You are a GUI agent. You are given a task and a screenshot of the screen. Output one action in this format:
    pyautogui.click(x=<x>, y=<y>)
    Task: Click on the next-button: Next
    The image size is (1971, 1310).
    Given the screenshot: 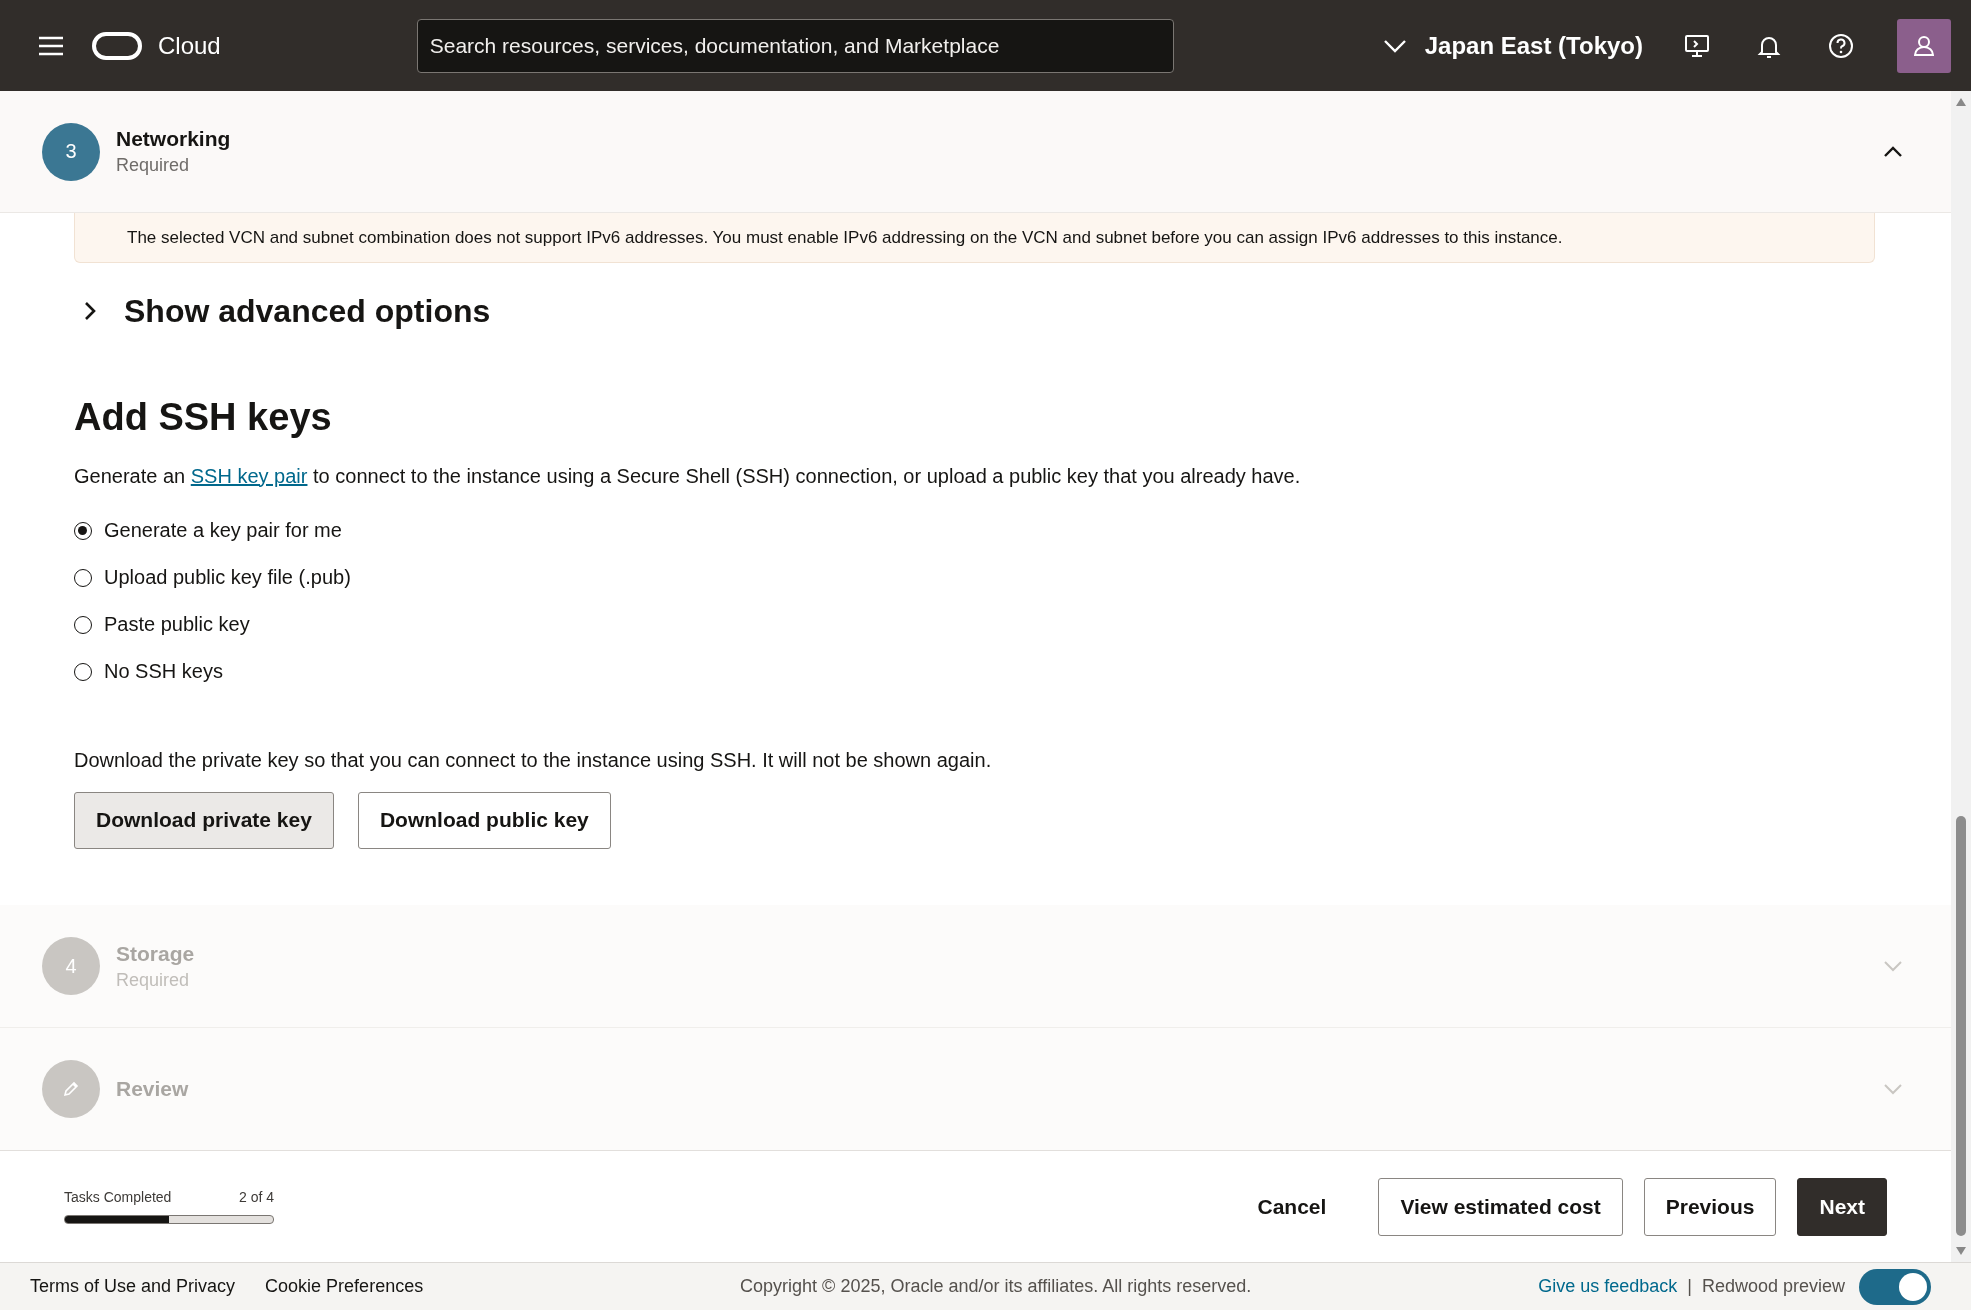 What is the action you would take?
    pyautogui.click(x=1842, y=1206)
    